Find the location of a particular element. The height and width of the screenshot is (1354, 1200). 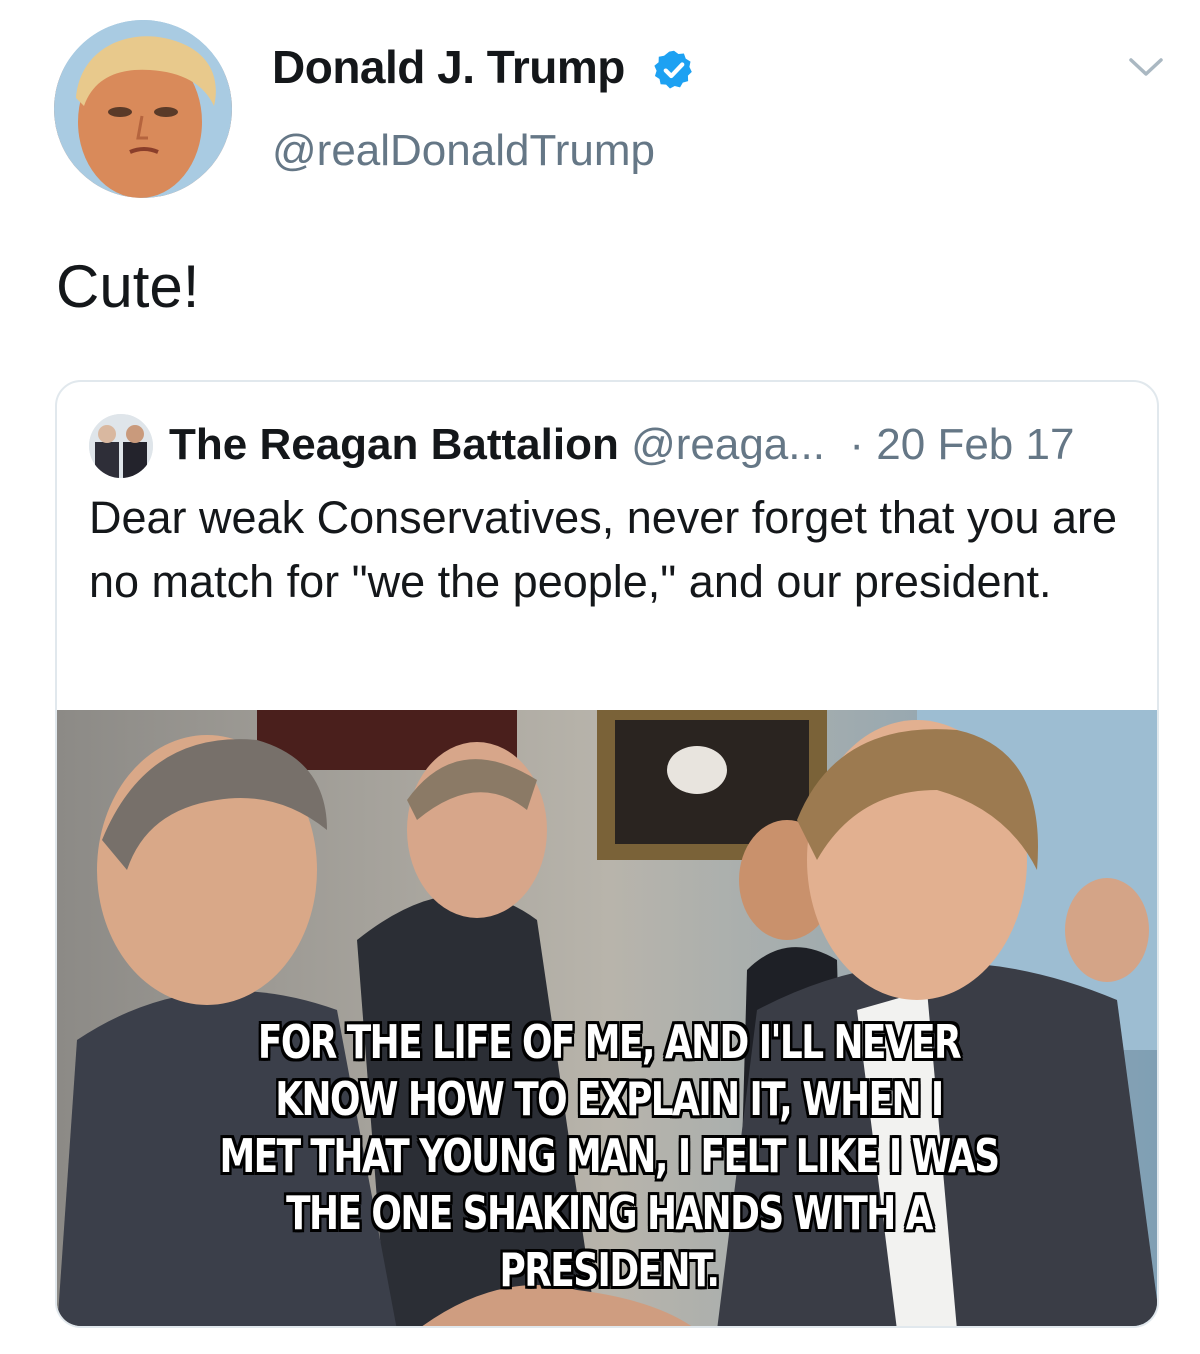

quoted-avatar-image is located at coordinates (121, 446).